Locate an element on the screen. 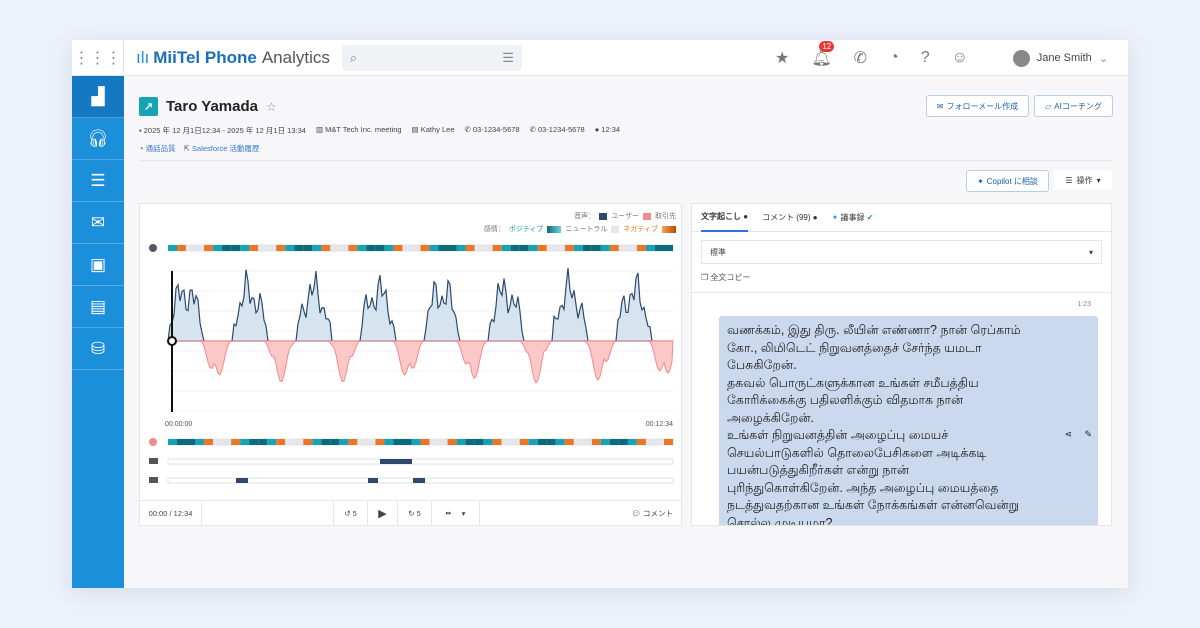  copy-all-button: ❐ 全文コピー is located at coordinates (901, 277).